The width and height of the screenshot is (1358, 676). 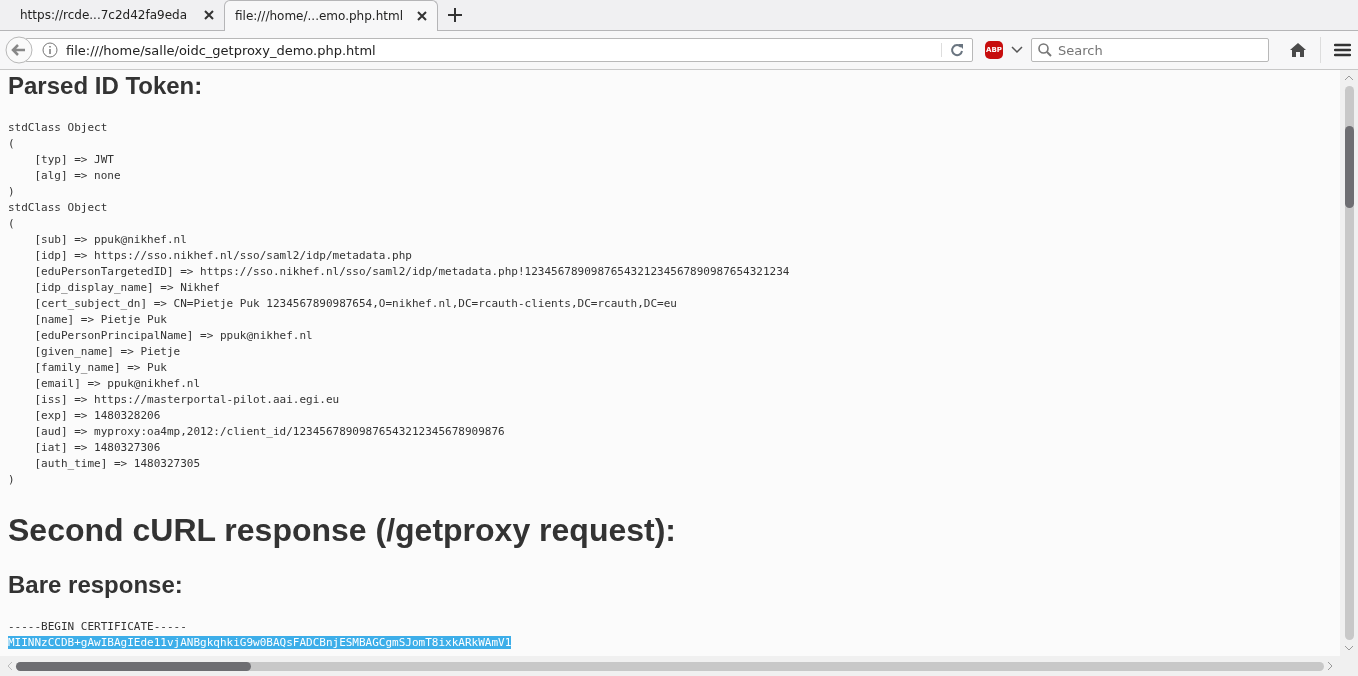 What do you see at coordinates (222, 255) in the screenshot?
I see `code-line: [idp] => https://sso.nikhef.nl/sso/saml2/idp/metadata.php` at bounding box center [222, 255].